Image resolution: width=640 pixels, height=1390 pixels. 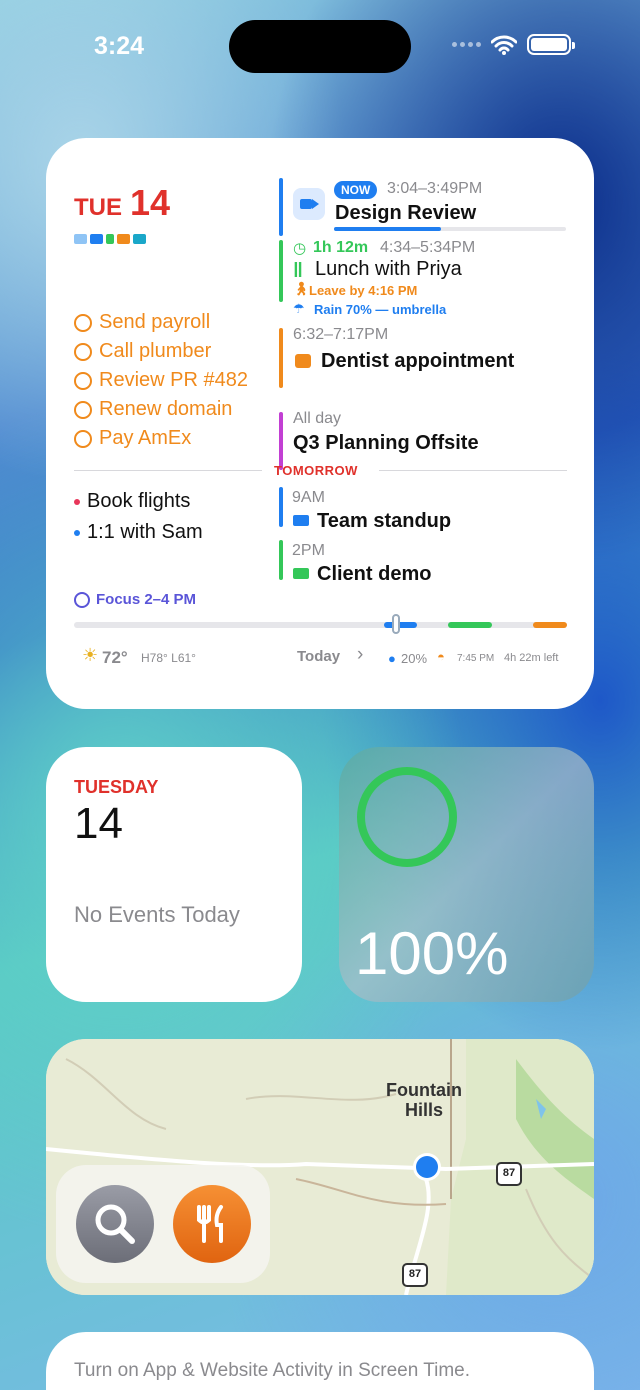 I want to click on current-temp: 72°, so click(x=115, y=657).